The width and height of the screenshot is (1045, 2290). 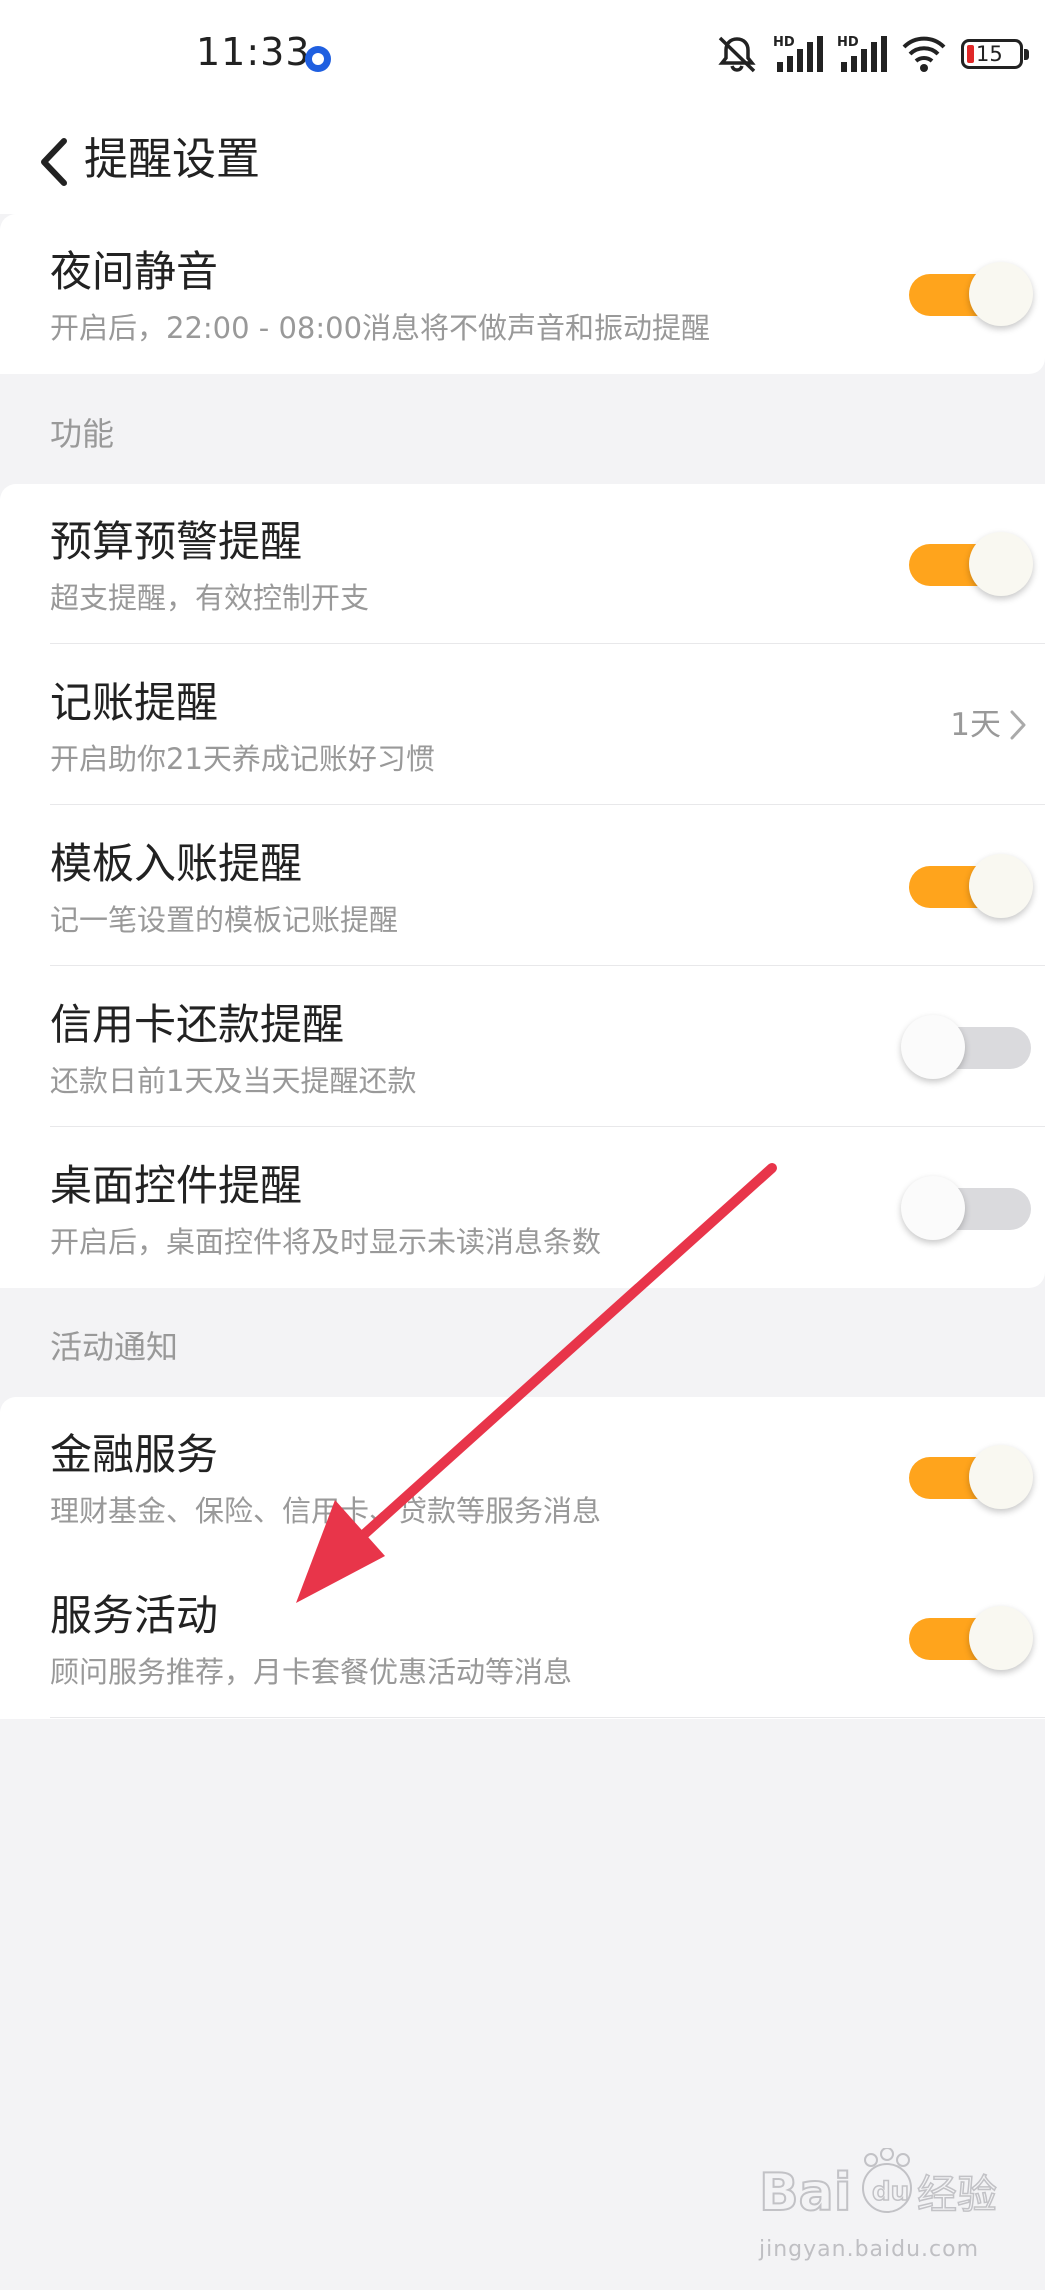 What do you see at coordinates (233, 1081) in the screenshot?
I see `setting-subtitle: 还款日前1天及当天提醒还款` at bounding box center [233, 1081].